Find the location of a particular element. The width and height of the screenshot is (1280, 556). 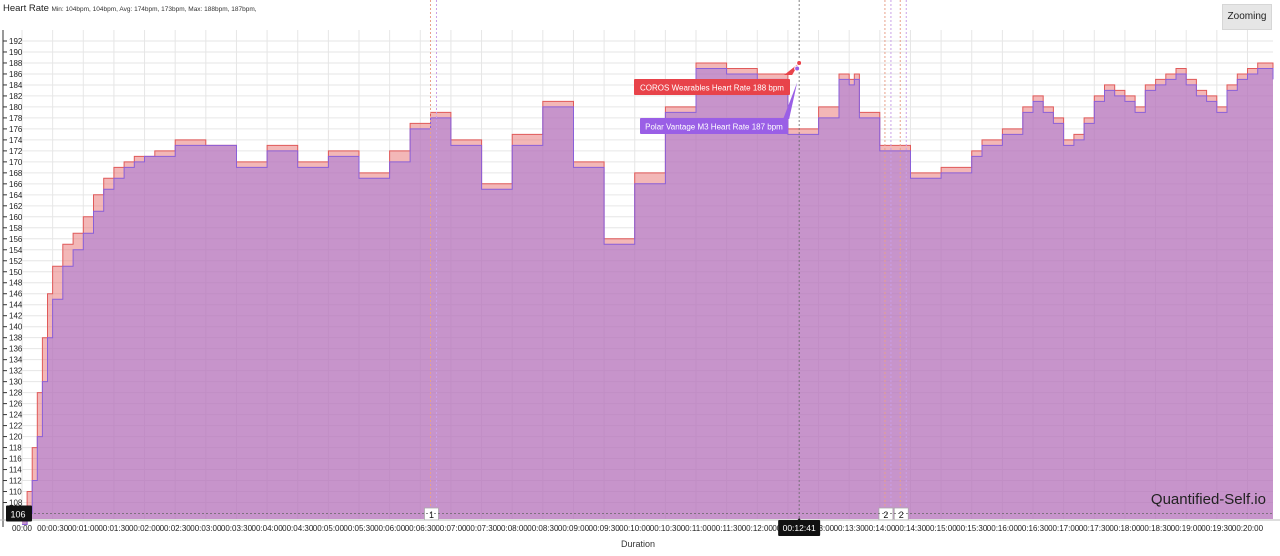

x-tick-label: 00:10:30 is located at coordinates (666, 528).